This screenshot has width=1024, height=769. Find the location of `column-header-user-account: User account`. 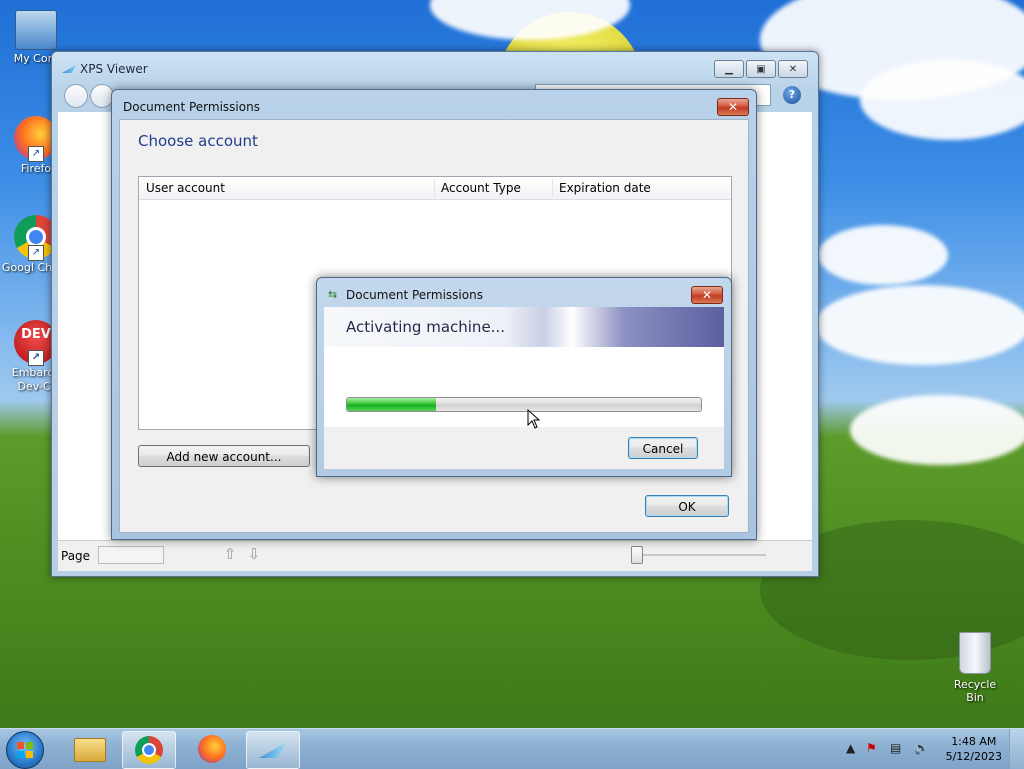

column-header-user-account: User account is located at coordinates (185, 188).